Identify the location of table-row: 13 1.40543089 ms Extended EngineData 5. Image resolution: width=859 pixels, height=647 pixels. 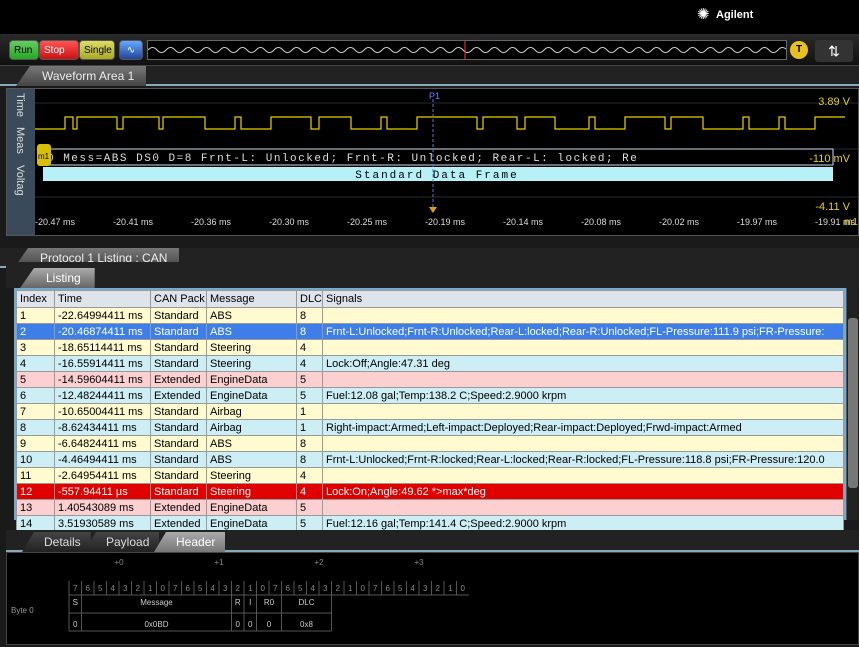
(430, 507).